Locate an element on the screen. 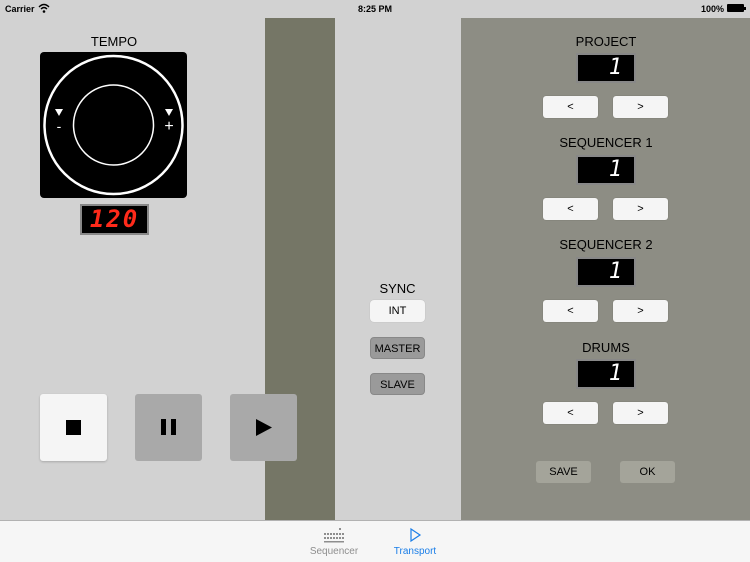  sync-master-button: MASTER is located at coordinates (397, 348).